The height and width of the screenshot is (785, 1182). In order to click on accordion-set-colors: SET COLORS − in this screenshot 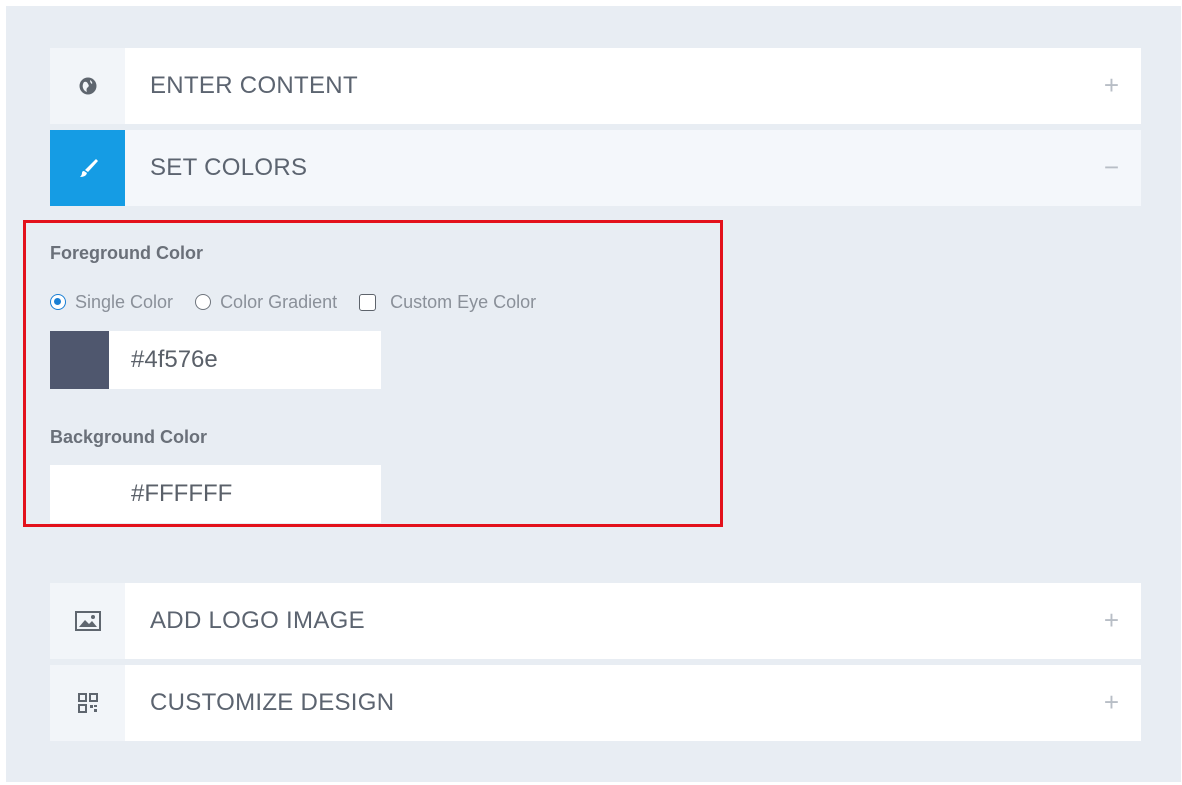, I will do `click(595, 168)`.